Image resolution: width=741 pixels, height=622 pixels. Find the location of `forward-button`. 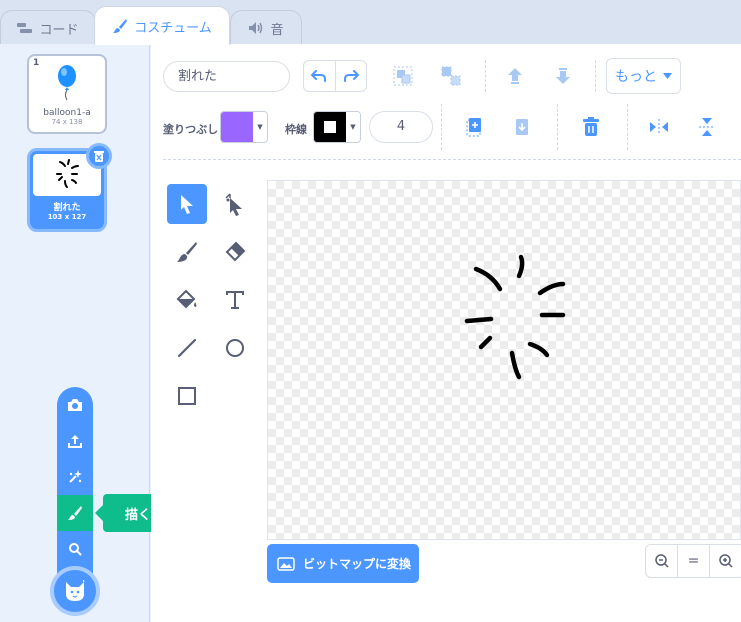

forward-button is located at coordinates (515, 76).